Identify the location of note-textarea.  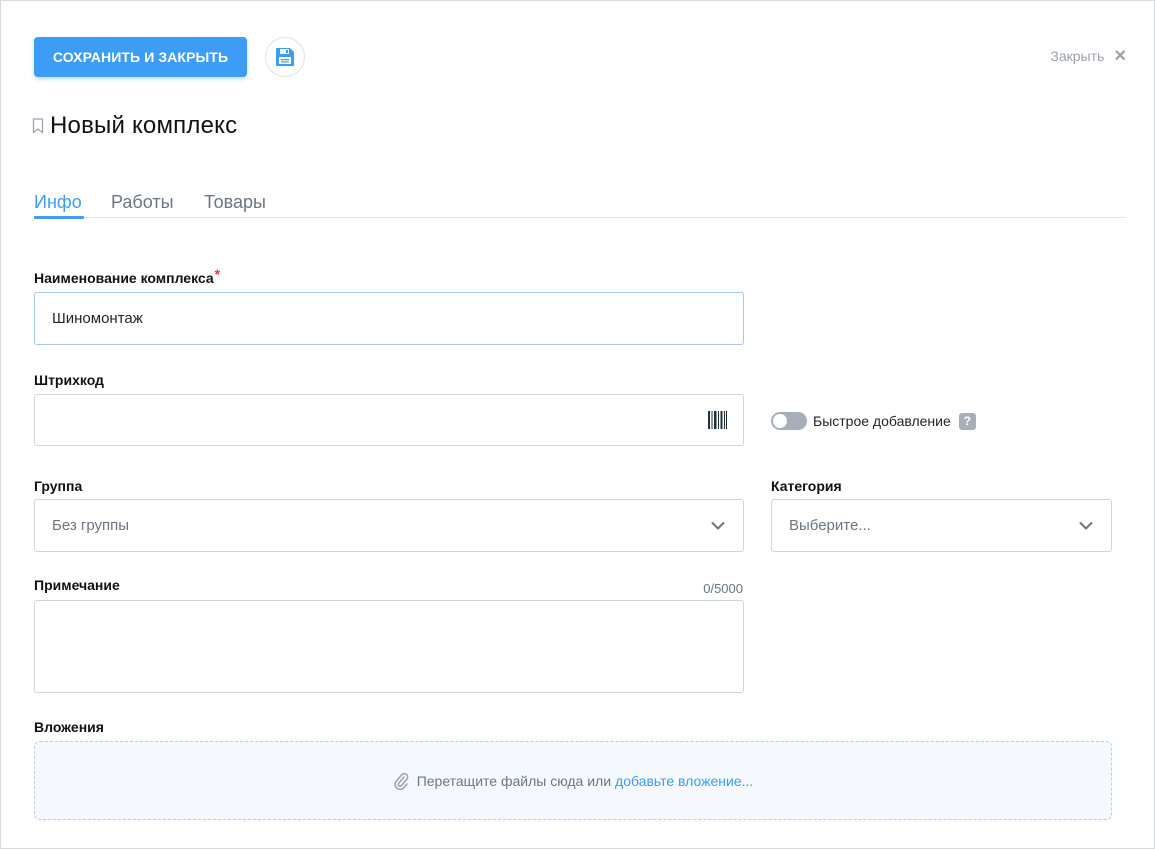
(389, 646).